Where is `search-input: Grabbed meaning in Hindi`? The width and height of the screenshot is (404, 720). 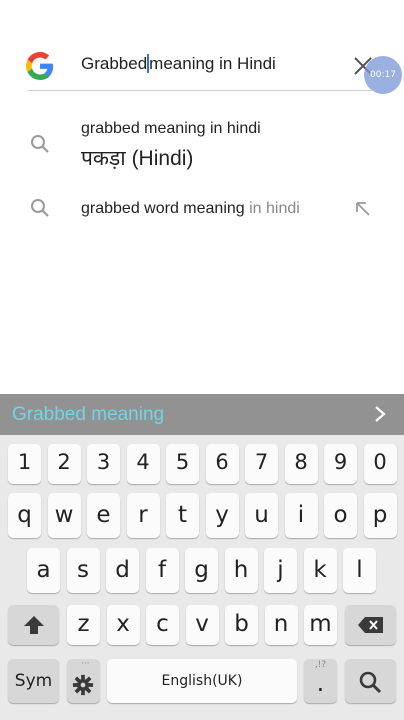
search-input: Grabbed meaning in Hindi is located at coordinates (178, 64).